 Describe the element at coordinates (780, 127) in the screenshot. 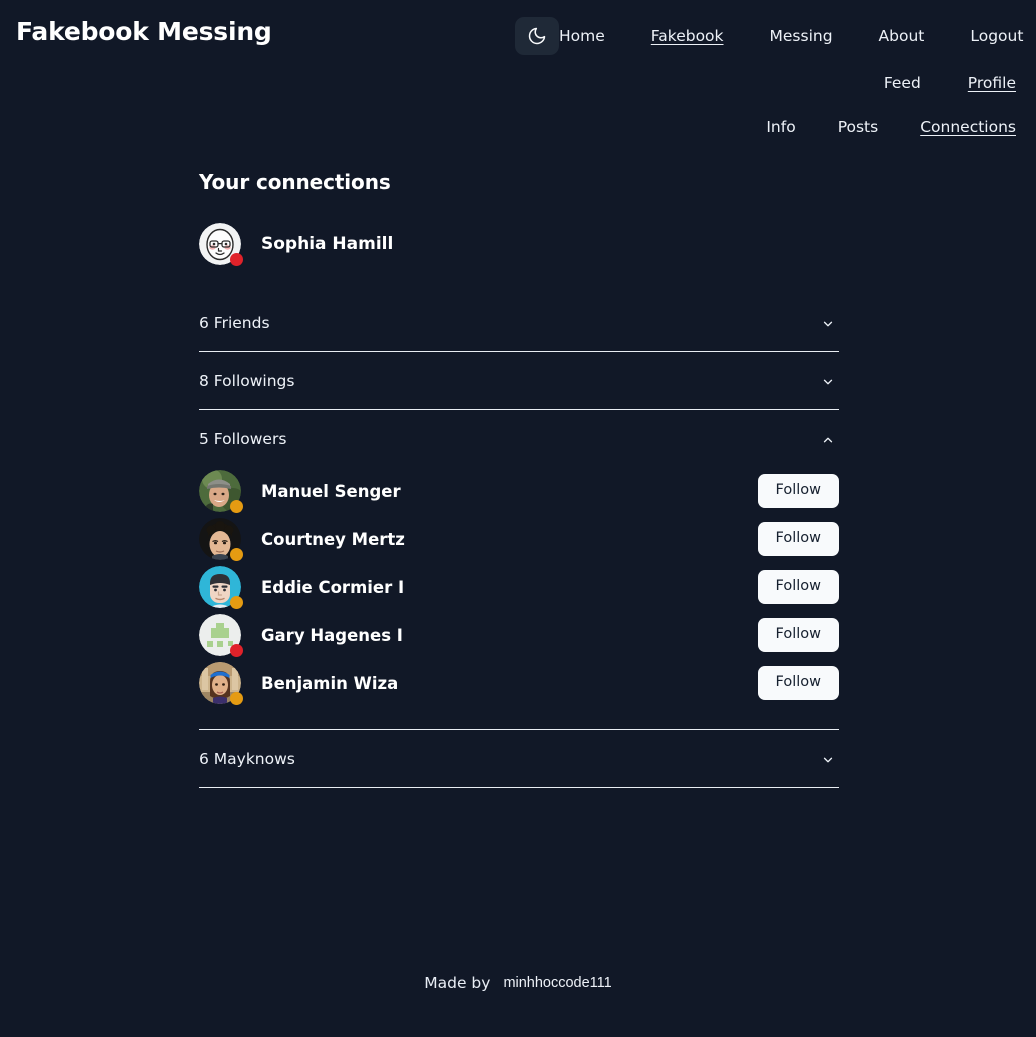

I see `nav-link-info: Info` at that location.